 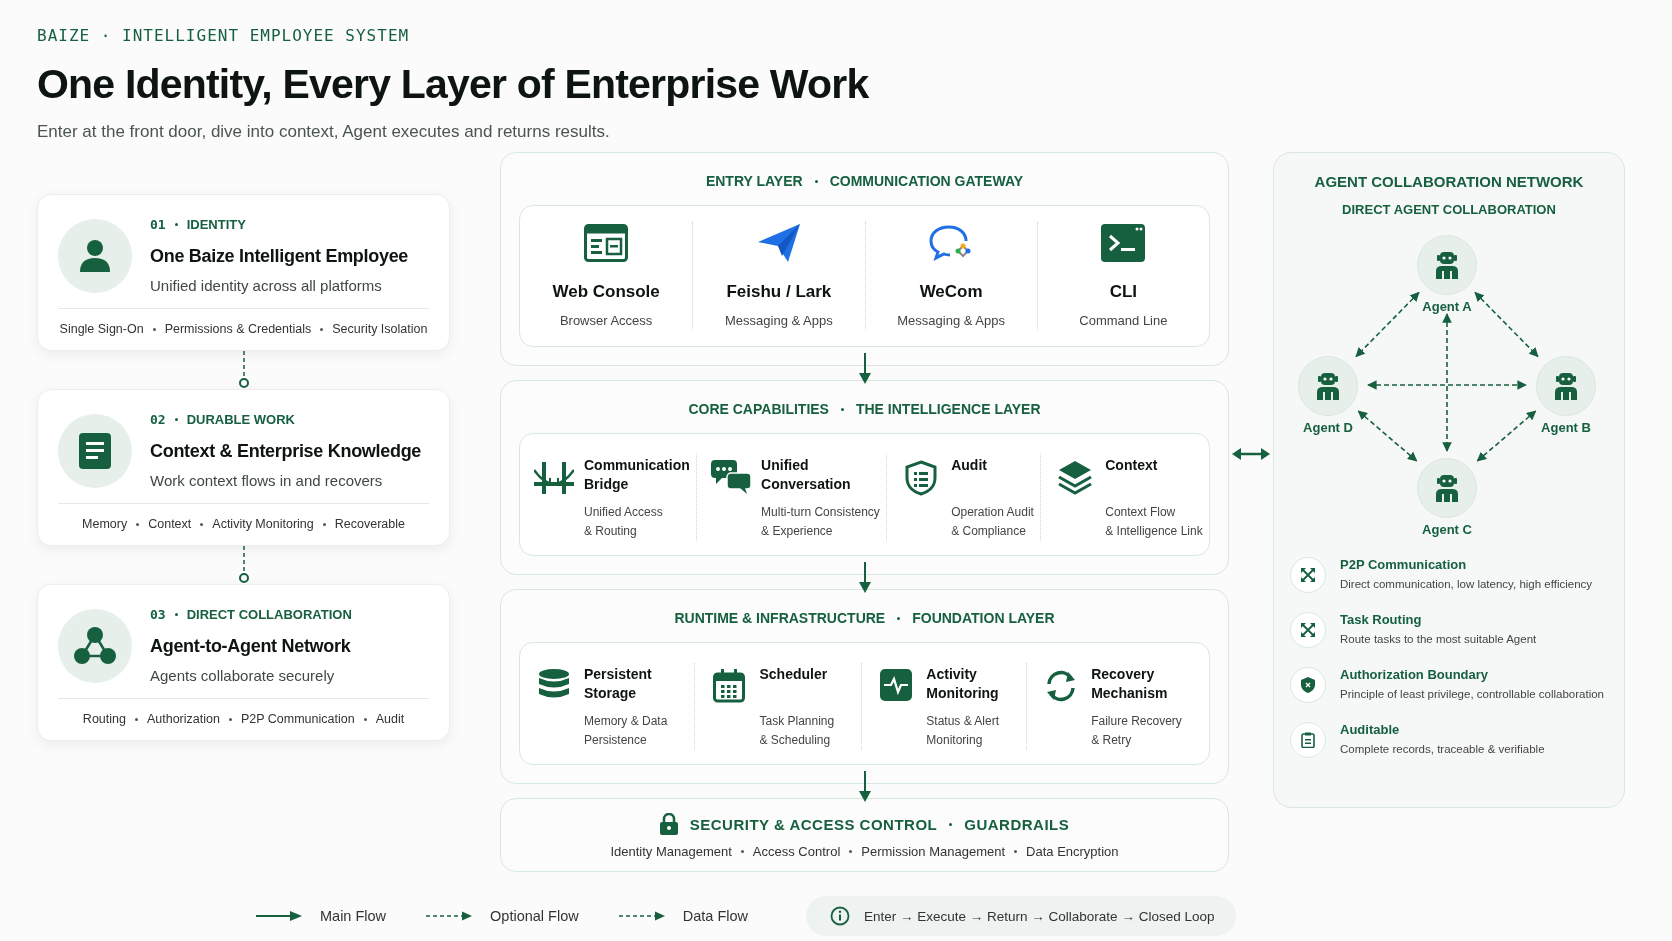 I want to click on module-description: Unified Access & Routing, so click(x=624, y=522).